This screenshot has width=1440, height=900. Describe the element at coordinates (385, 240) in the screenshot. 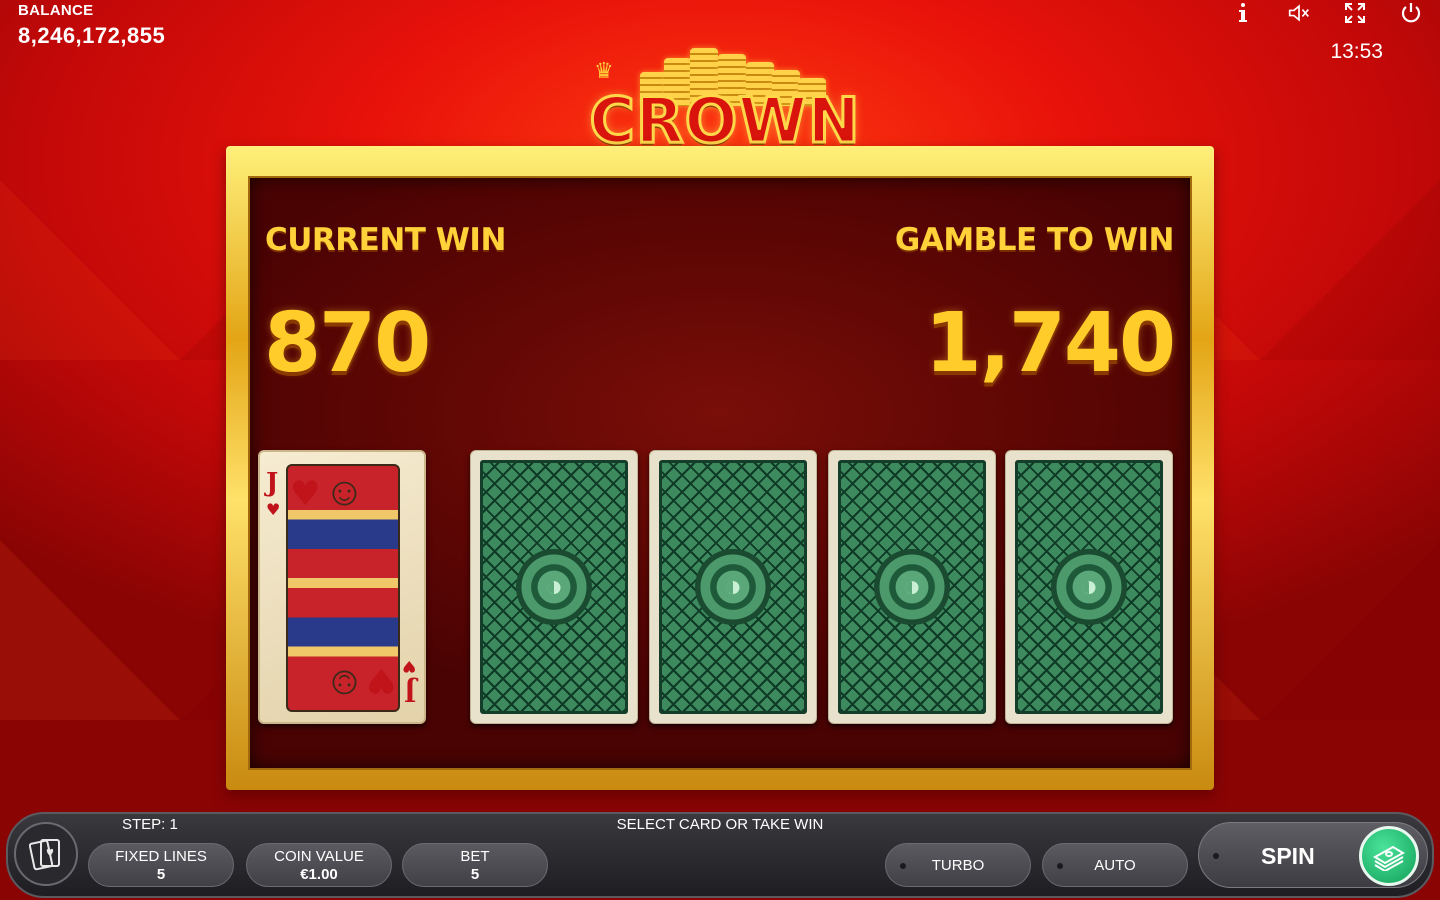

I see `current-win-label: CURRENT WIN` at that location.